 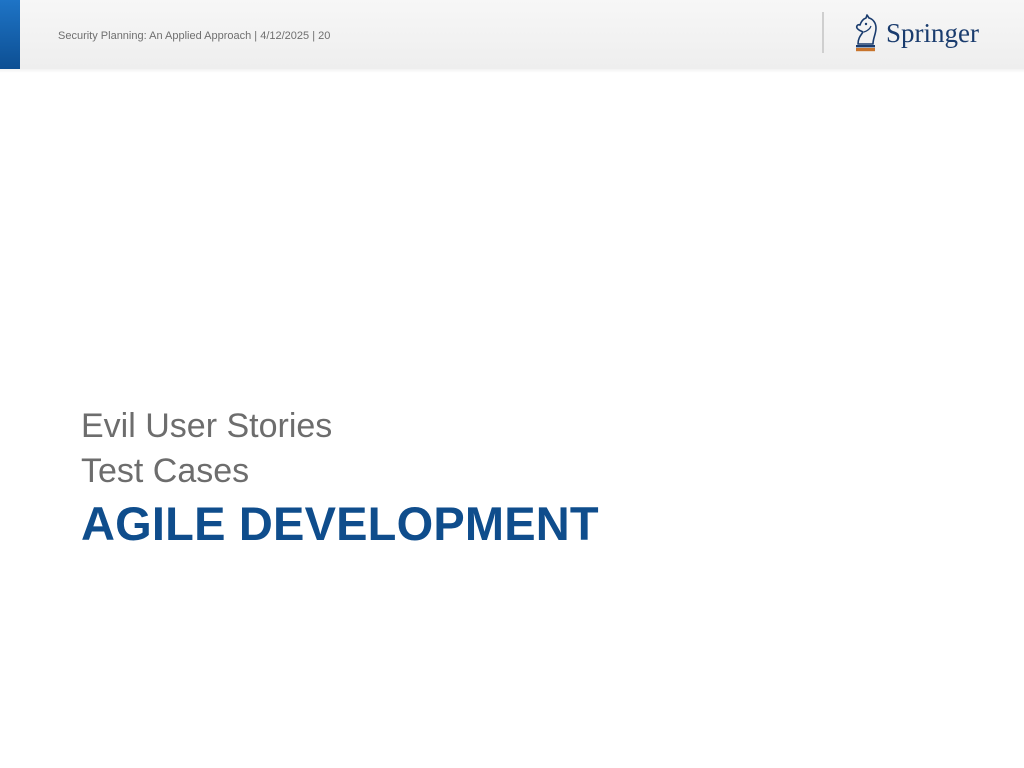 I want to click on subtitle-line-2: Test Cases, so click(x=165, y=471).